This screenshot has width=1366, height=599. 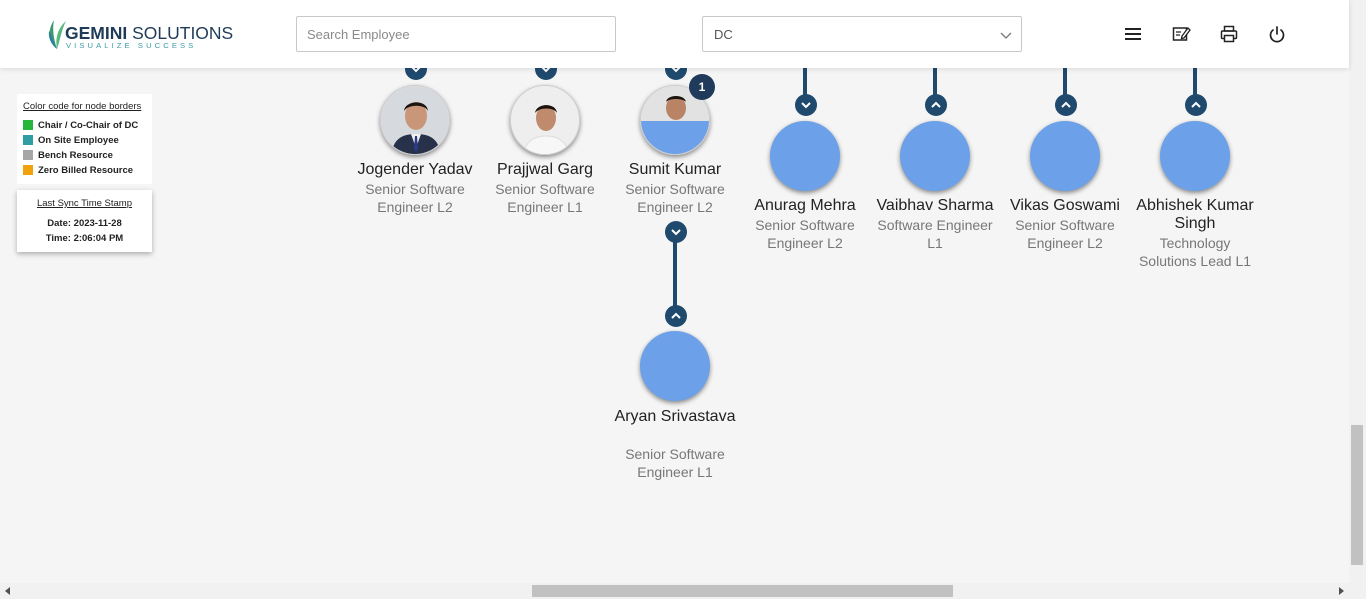 I want to click on vertical-scrollbar, so click(x=1357, y=291).